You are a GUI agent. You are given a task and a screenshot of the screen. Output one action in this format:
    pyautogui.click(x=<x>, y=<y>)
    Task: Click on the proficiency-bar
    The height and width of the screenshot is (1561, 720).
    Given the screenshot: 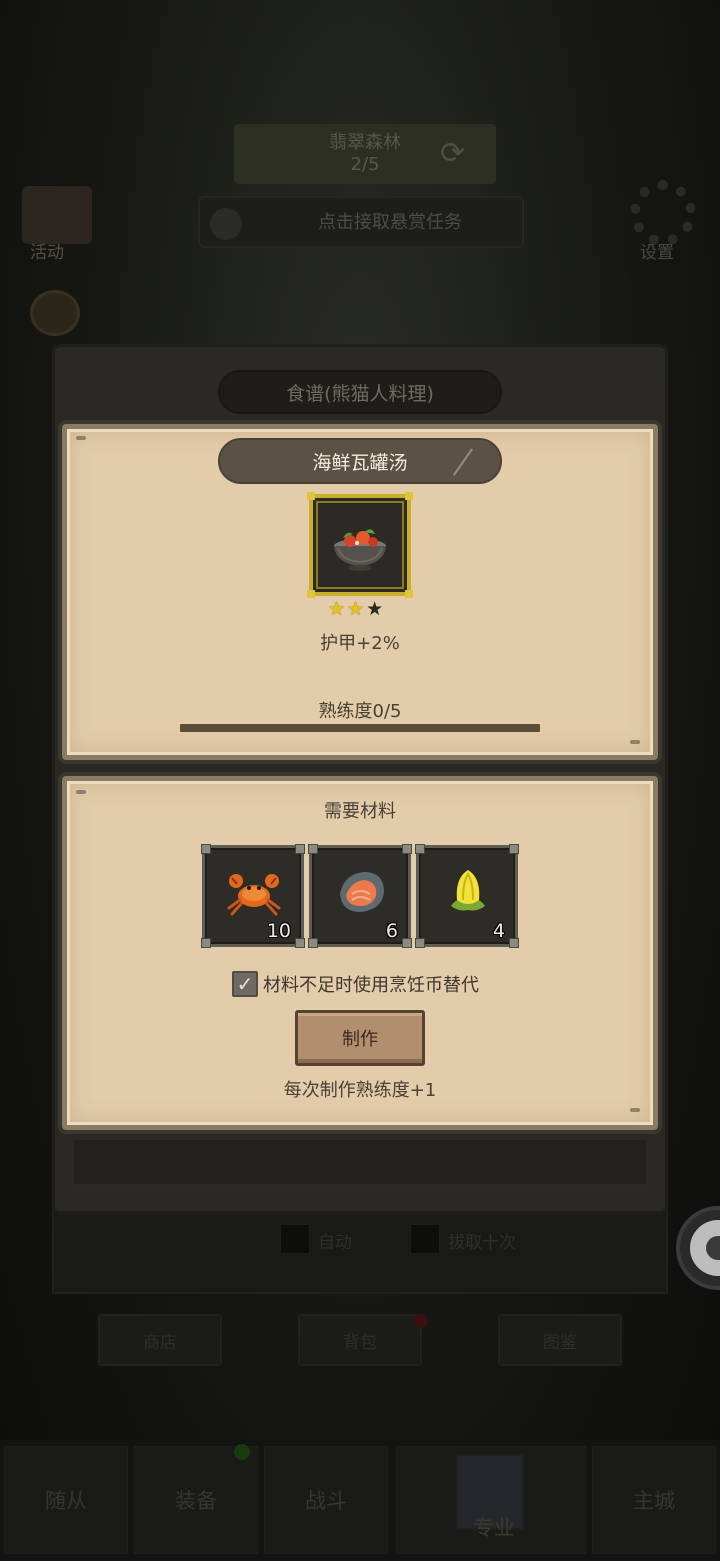 What is the action you would take?
    pyautogui.click(x=360, y=728)
    